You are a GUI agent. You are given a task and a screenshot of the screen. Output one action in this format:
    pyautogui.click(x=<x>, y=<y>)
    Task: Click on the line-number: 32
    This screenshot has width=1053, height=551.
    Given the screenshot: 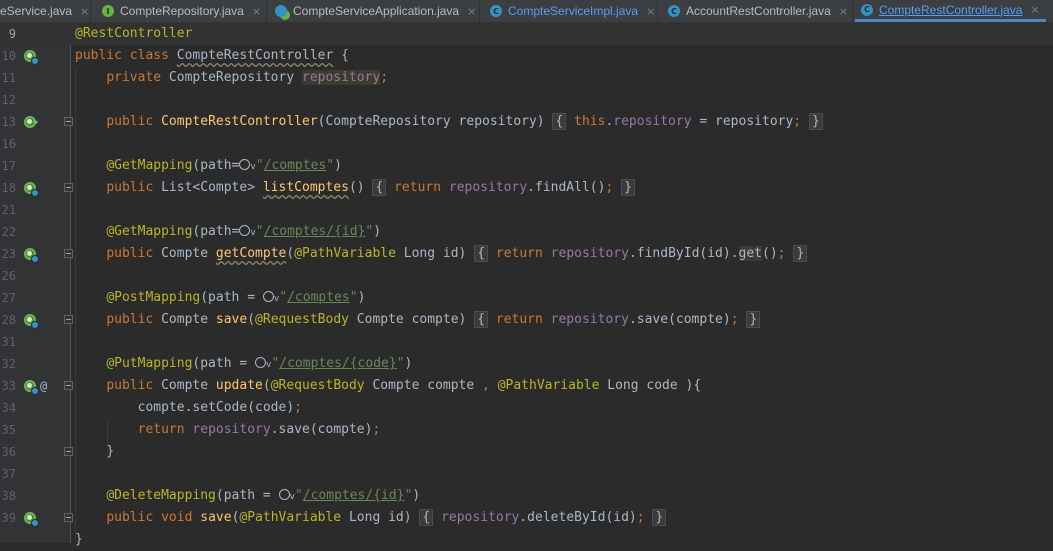 What is the action you would take?
    pyautogui.click(x=8, y=364)
    